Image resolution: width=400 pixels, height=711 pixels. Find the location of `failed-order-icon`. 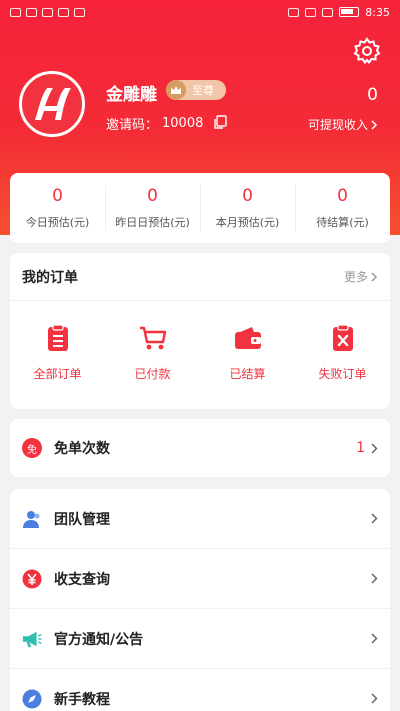

failed-order-icon is located at coordinates (343, 338).